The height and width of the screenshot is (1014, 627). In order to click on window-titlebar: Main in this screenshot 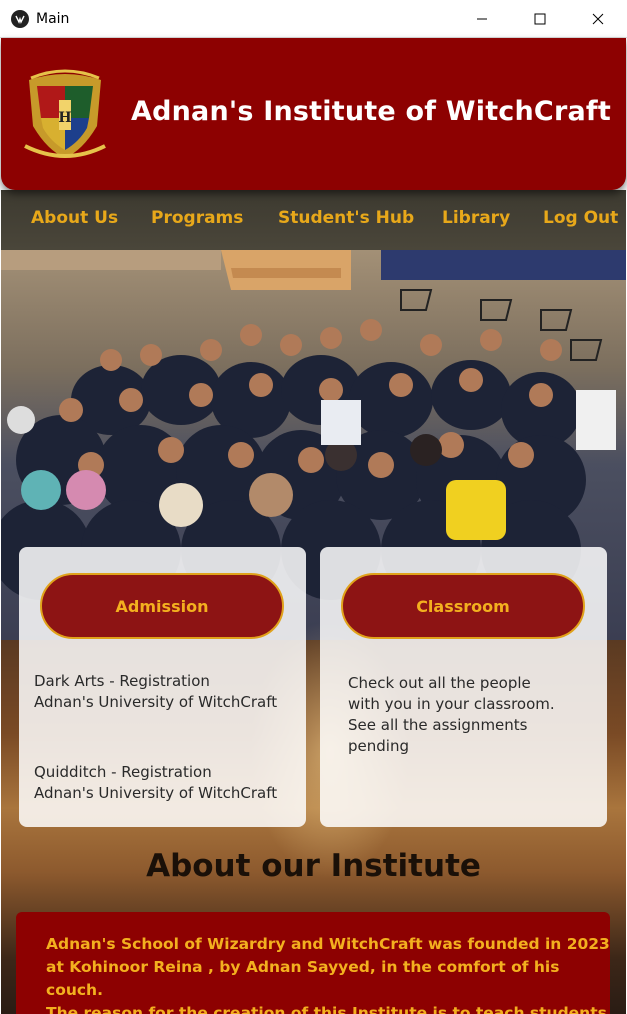, I will do `click(313, 19)`.